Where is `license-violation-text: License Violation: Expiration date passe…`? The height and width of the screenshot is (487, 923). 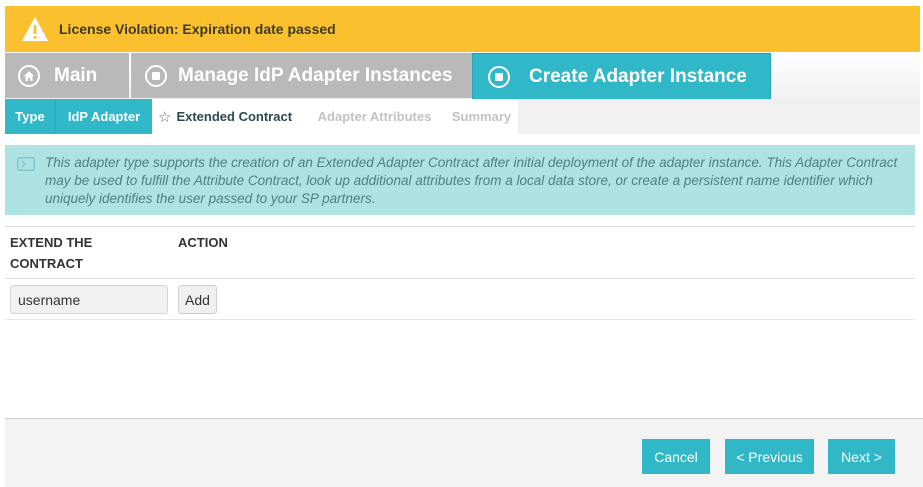
license-violation-text: License Violation: Expiration date passe… is located at coordinates (197, 29).